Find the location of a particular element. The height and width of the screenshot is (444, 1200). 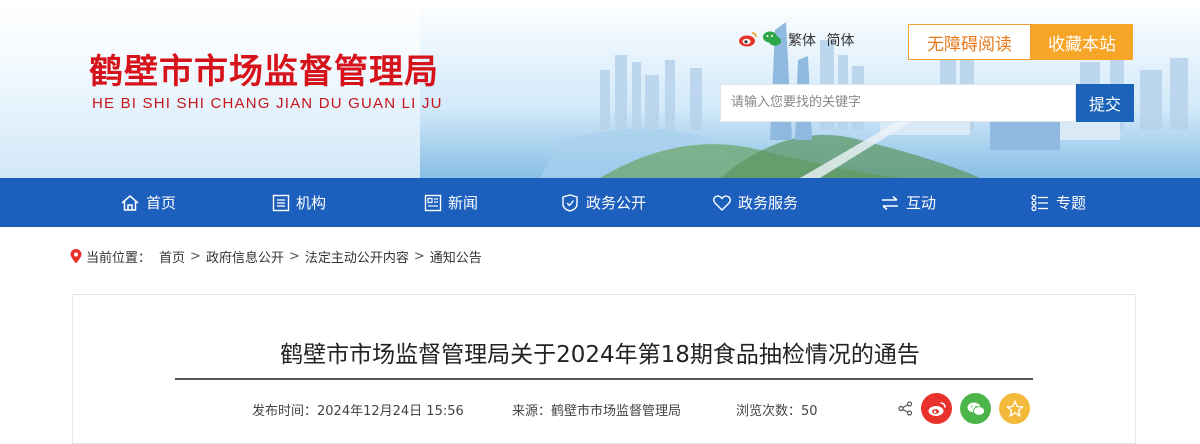

nav-item-interaction: 互动 is located at coordinates (908, 202).